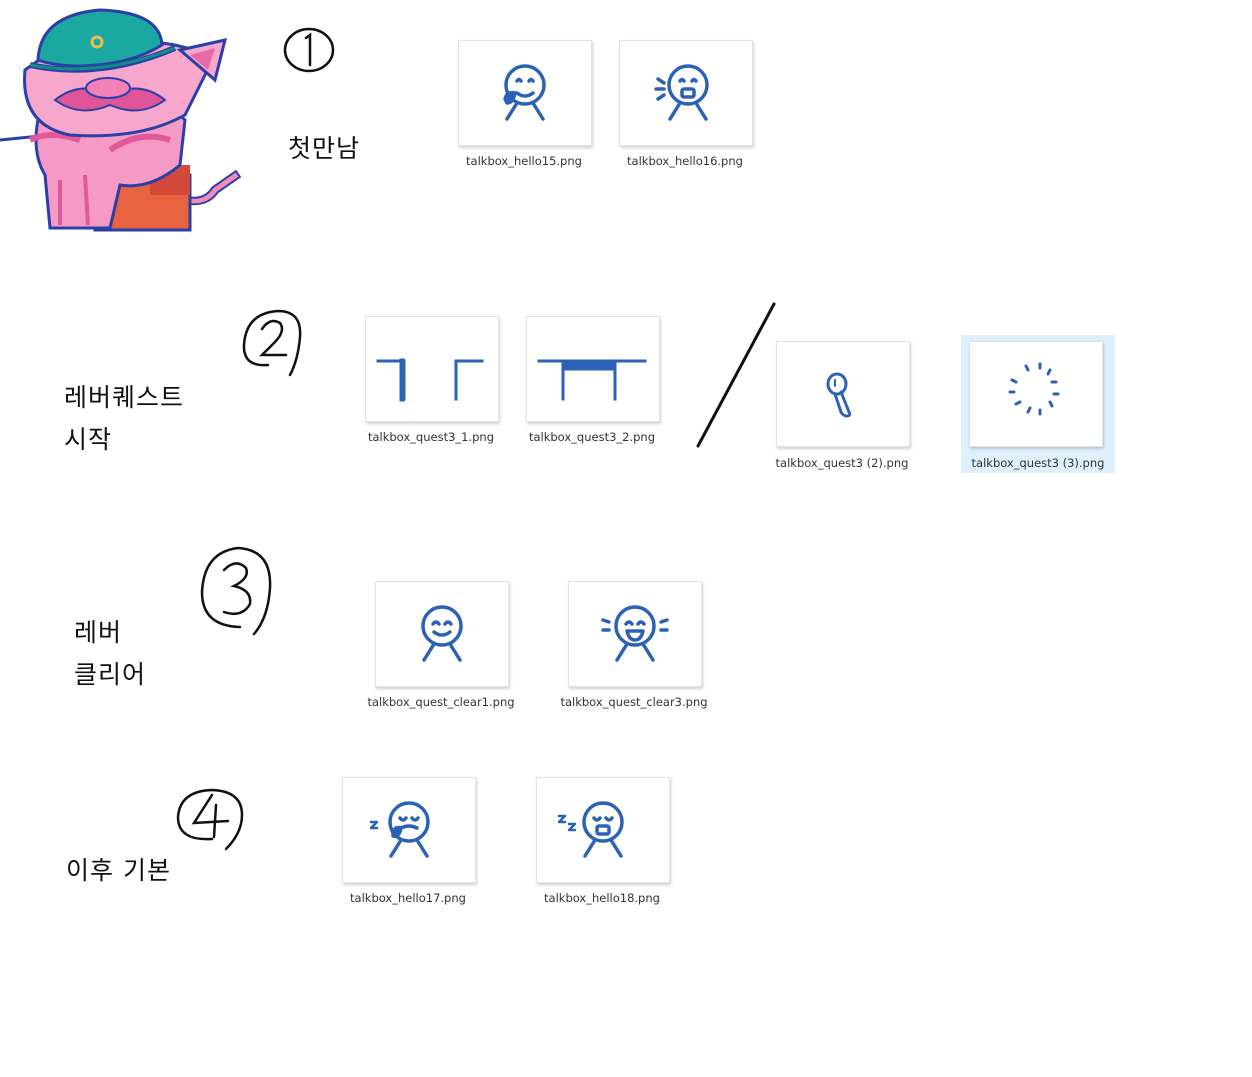  I want to click on section-label-3: 레버 클리어, so click(110, 654).